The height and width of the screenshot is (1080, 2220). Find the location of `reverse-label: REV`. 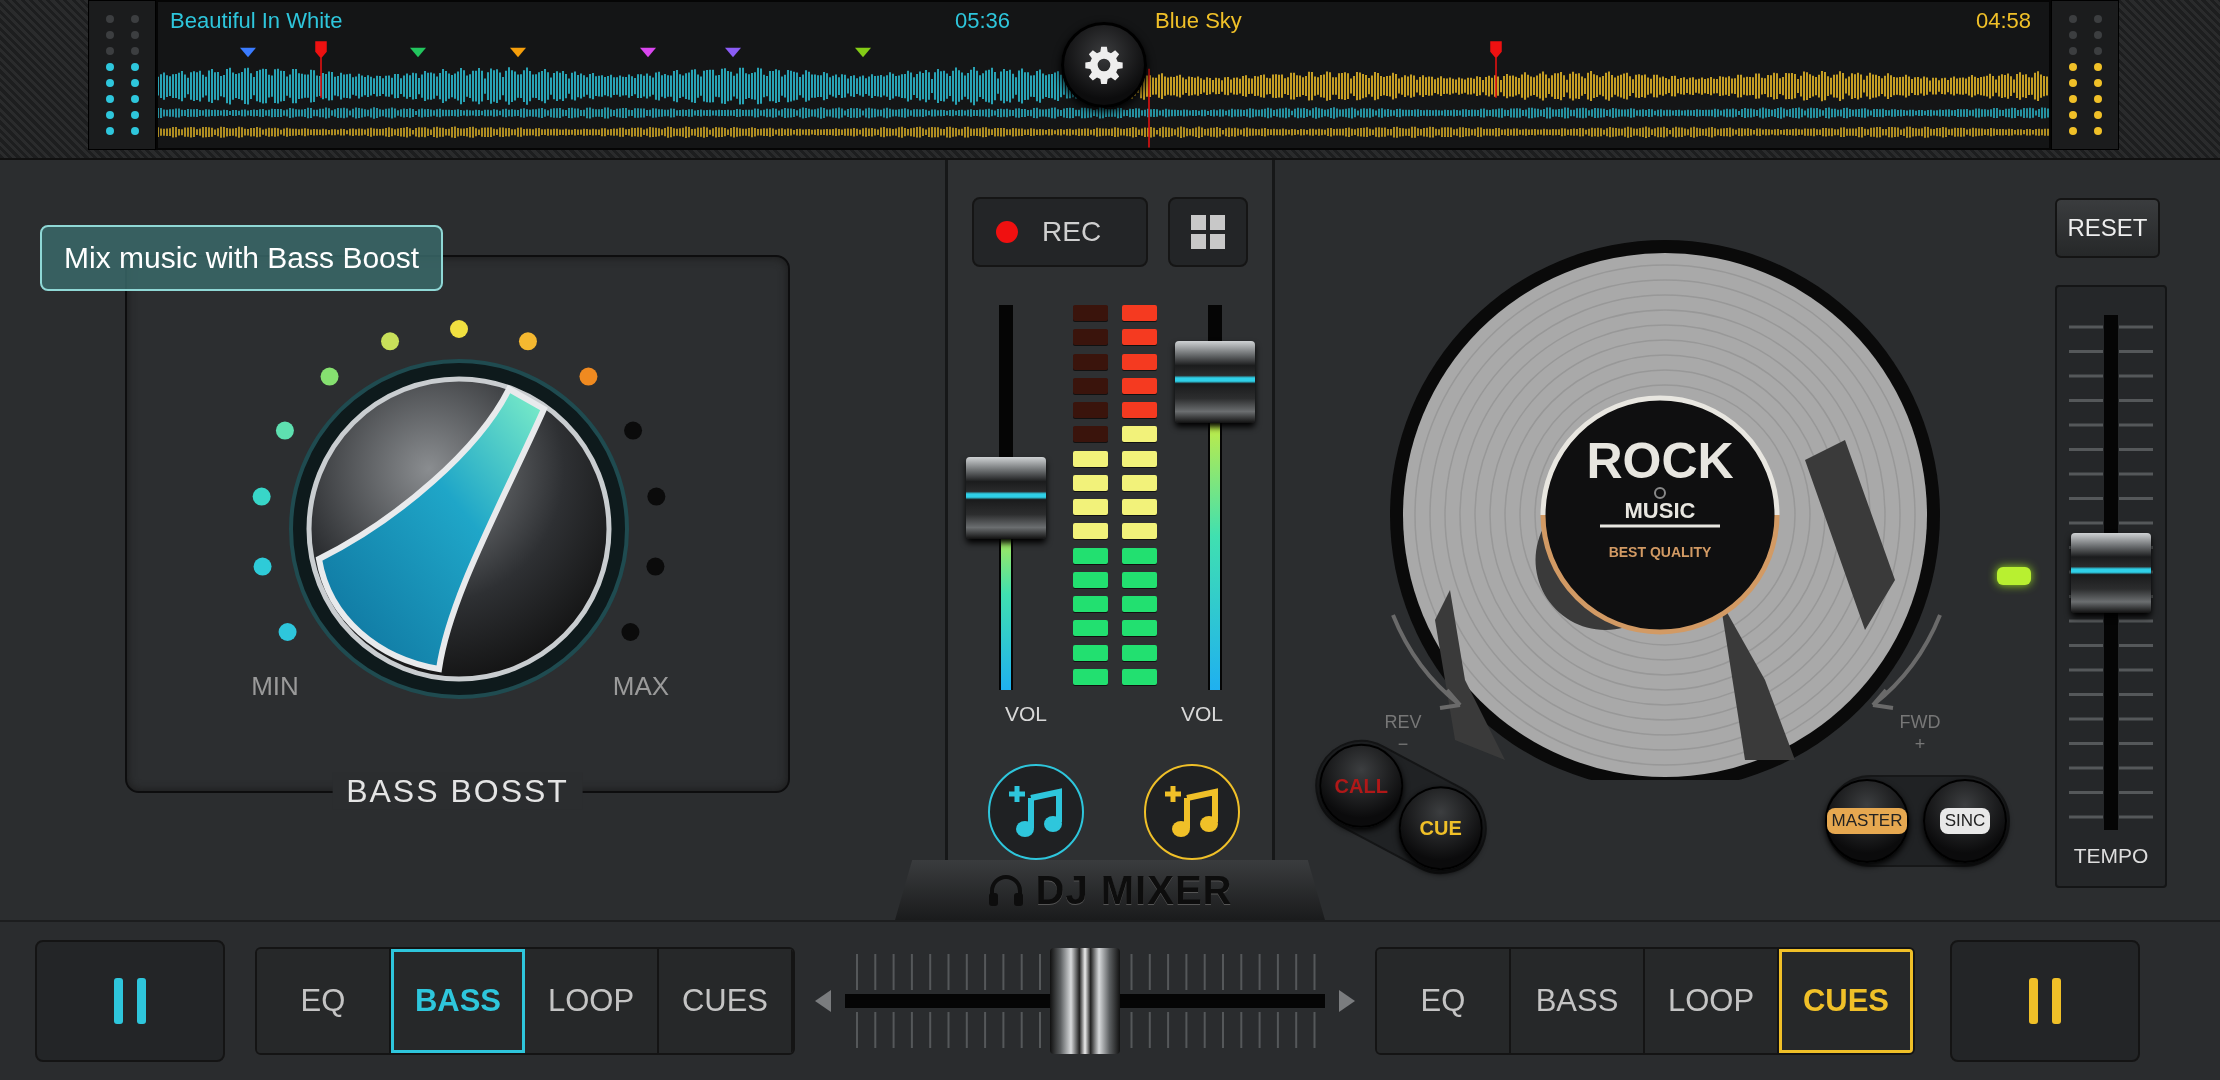

reverse-label: REV is located at coordinates (1403, 722).